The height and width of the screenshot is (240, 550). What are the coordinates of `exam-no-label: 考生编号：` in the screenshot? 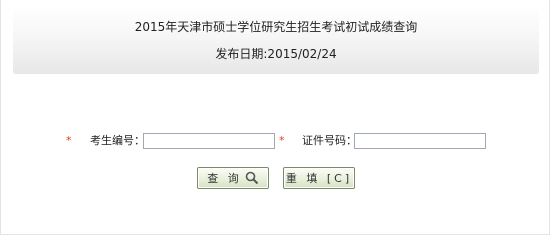 It's located at (117, 140).